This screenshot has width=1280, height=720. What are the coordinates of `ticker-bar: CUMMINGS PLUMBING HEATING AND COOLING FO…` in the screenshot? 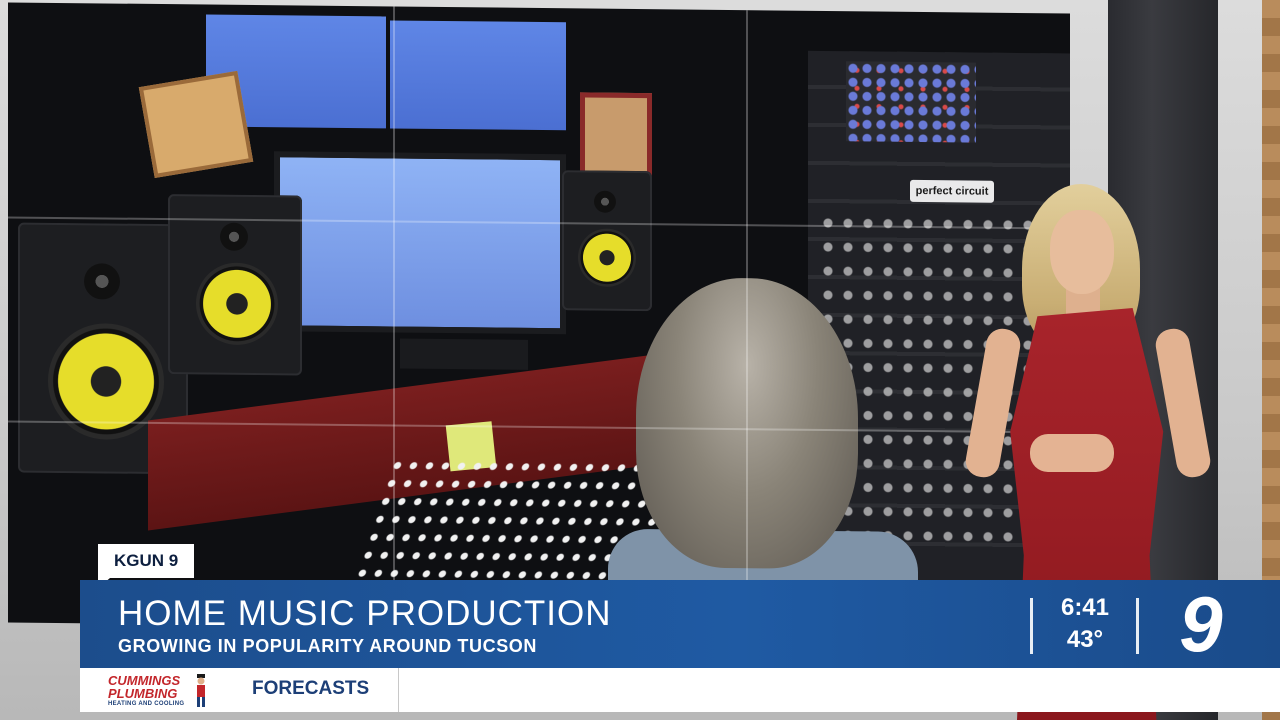 It's located at (680, 690).